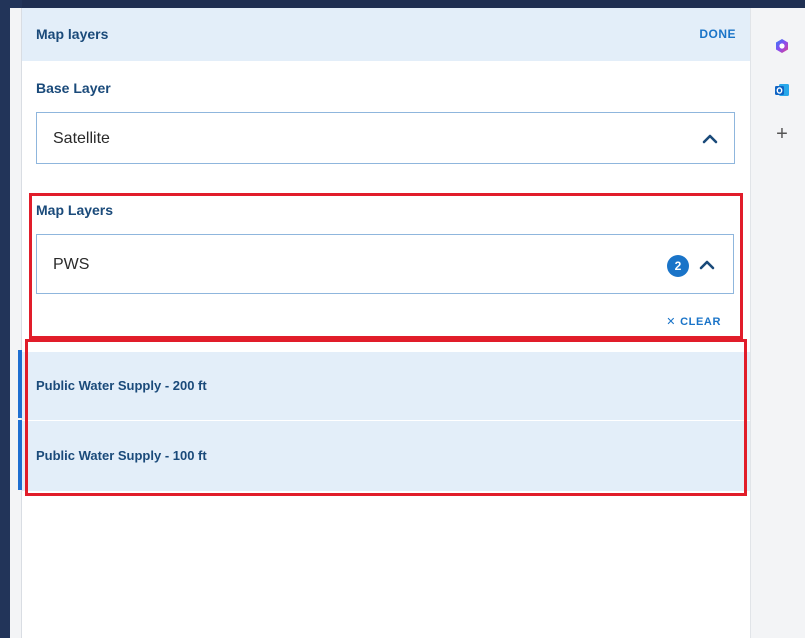 Image resolution: width=805 pixels, height=638 pixels. Describe the element at coordinates (385, 138) in the screenshot. I see `base-layer-select: Satellite` at that location.